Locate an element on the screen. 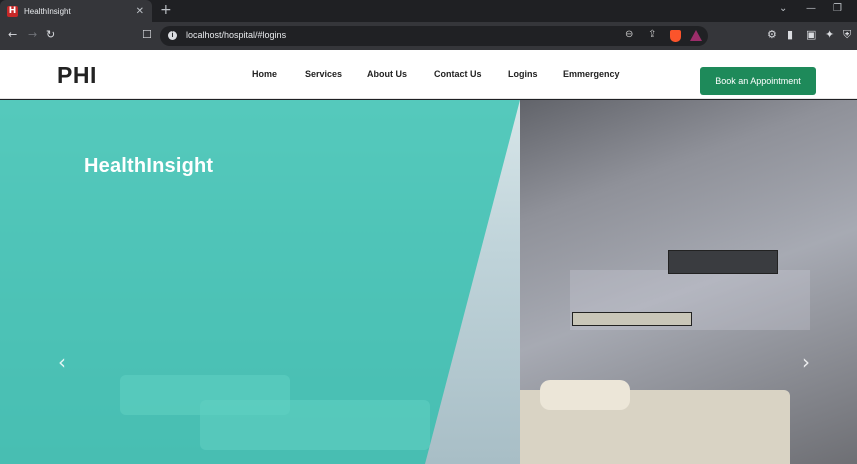  minimize-icon: — is located at coordinates (811, 8).